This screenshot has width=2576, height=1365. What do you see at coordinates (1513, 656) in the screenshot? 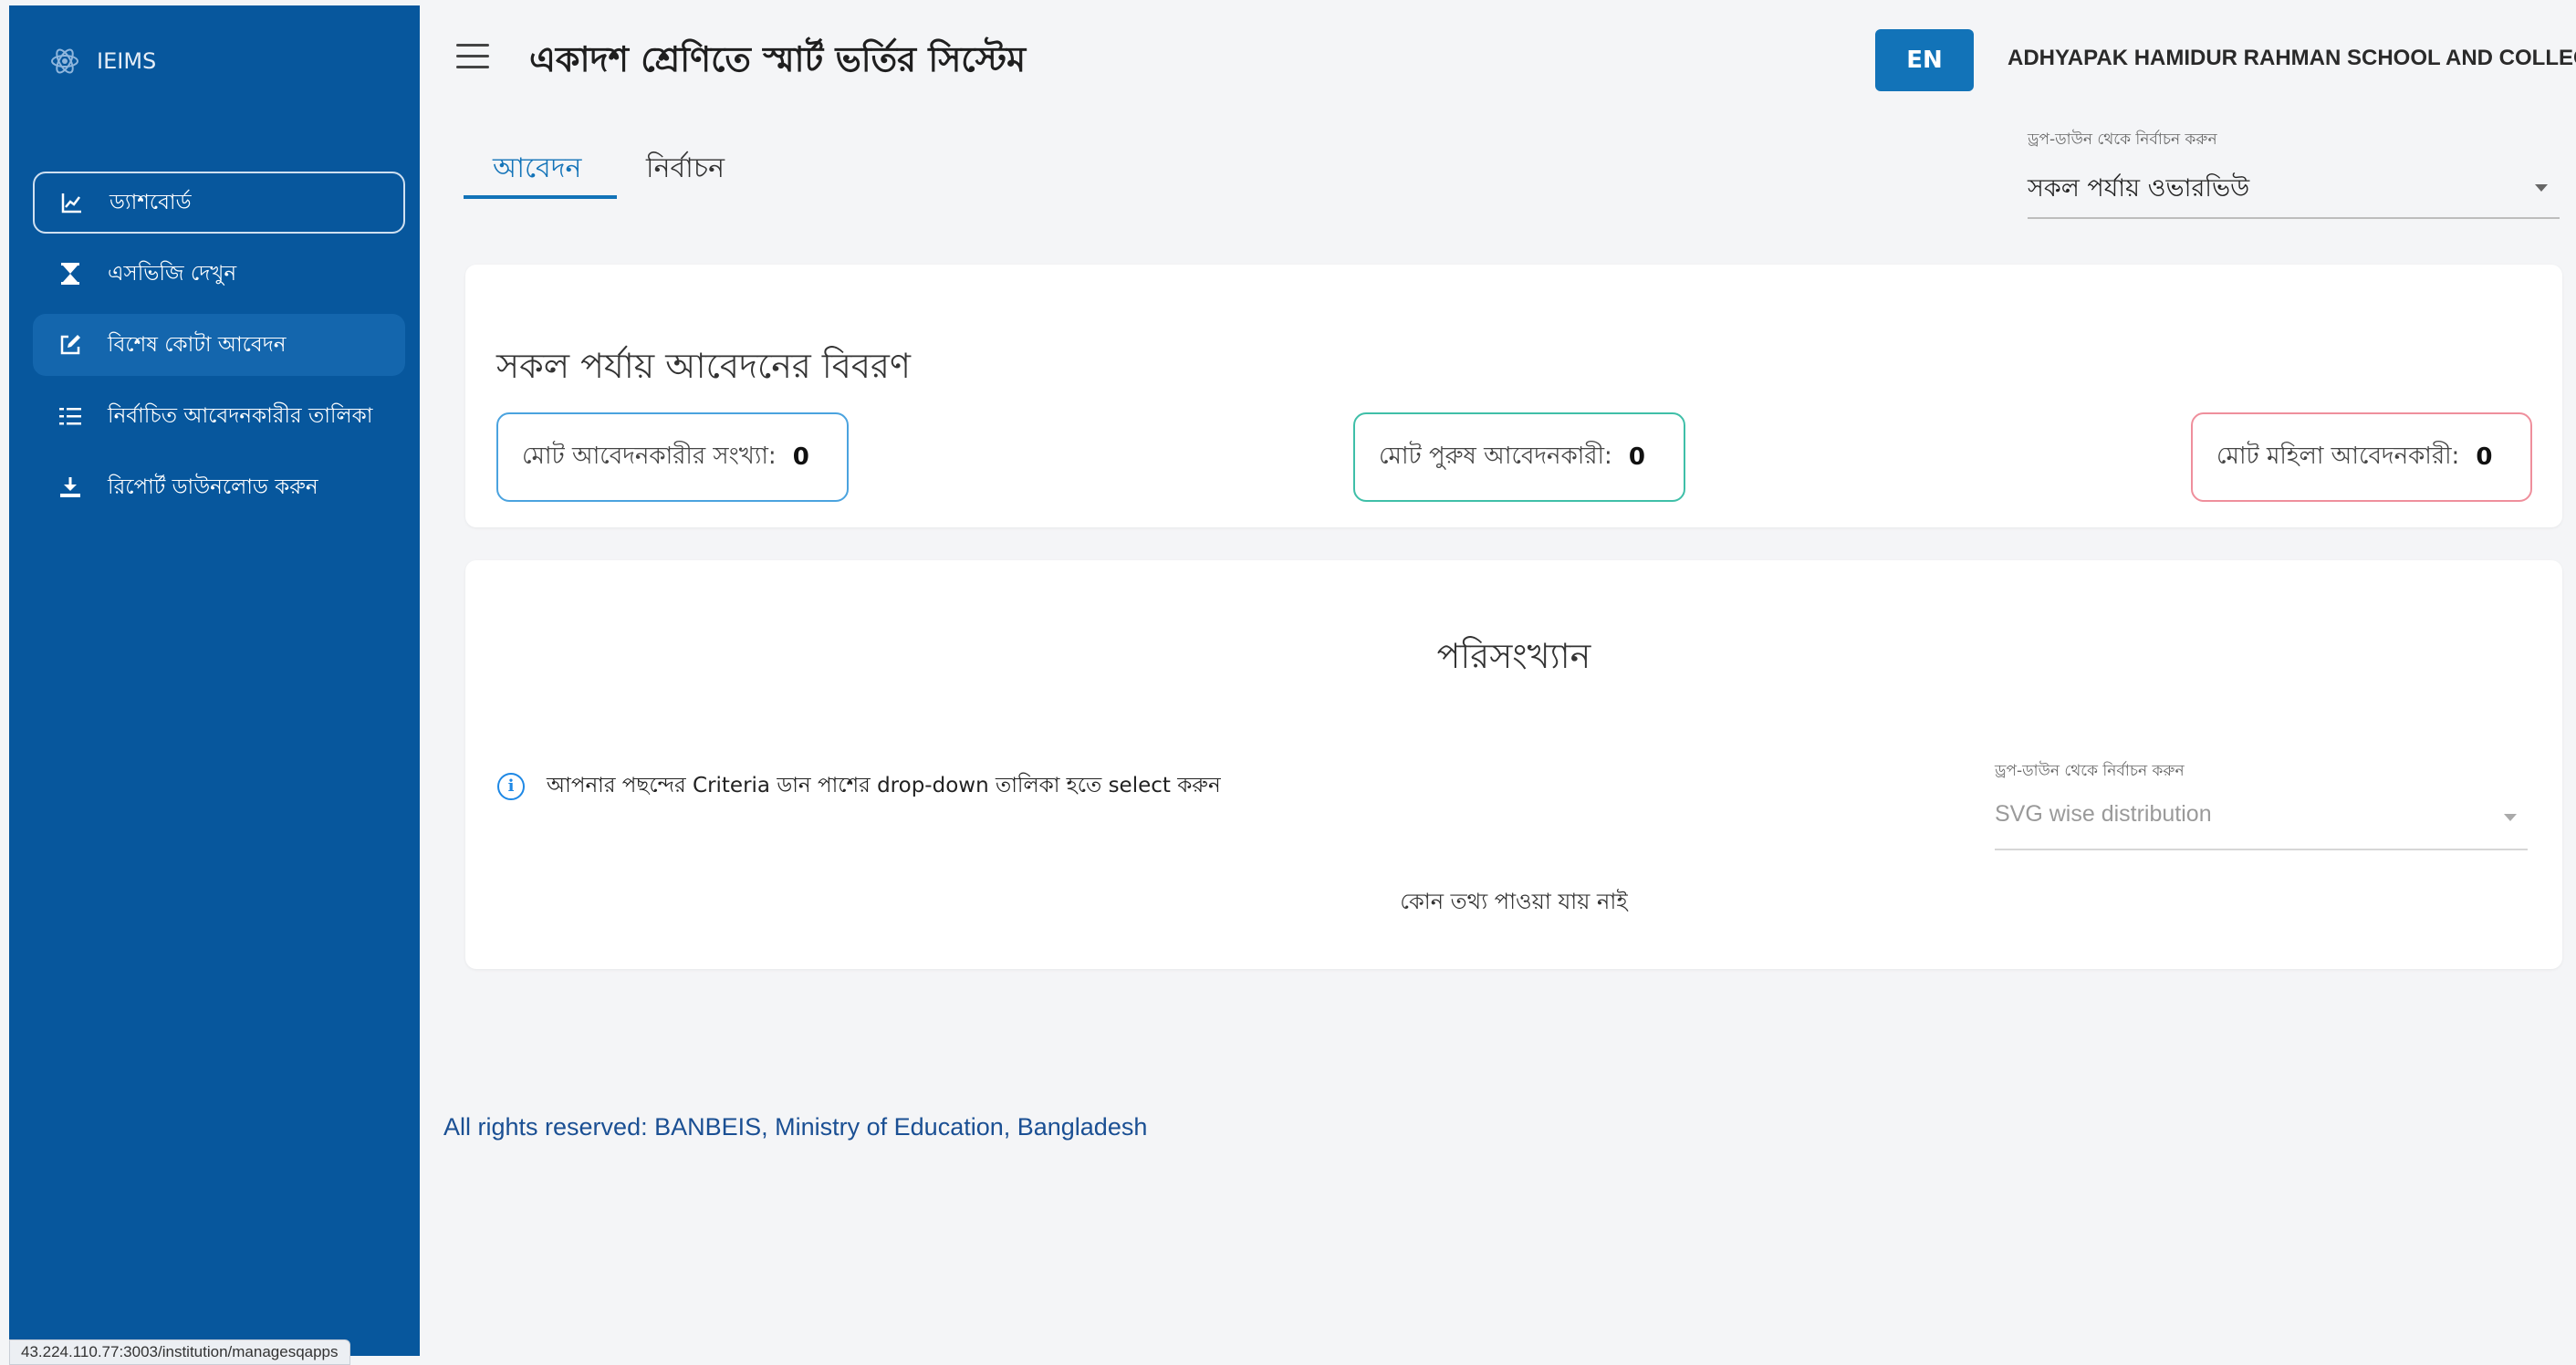
I see `statistics-title: পরিসংখ্যান` at bounding box center [1513, 656].